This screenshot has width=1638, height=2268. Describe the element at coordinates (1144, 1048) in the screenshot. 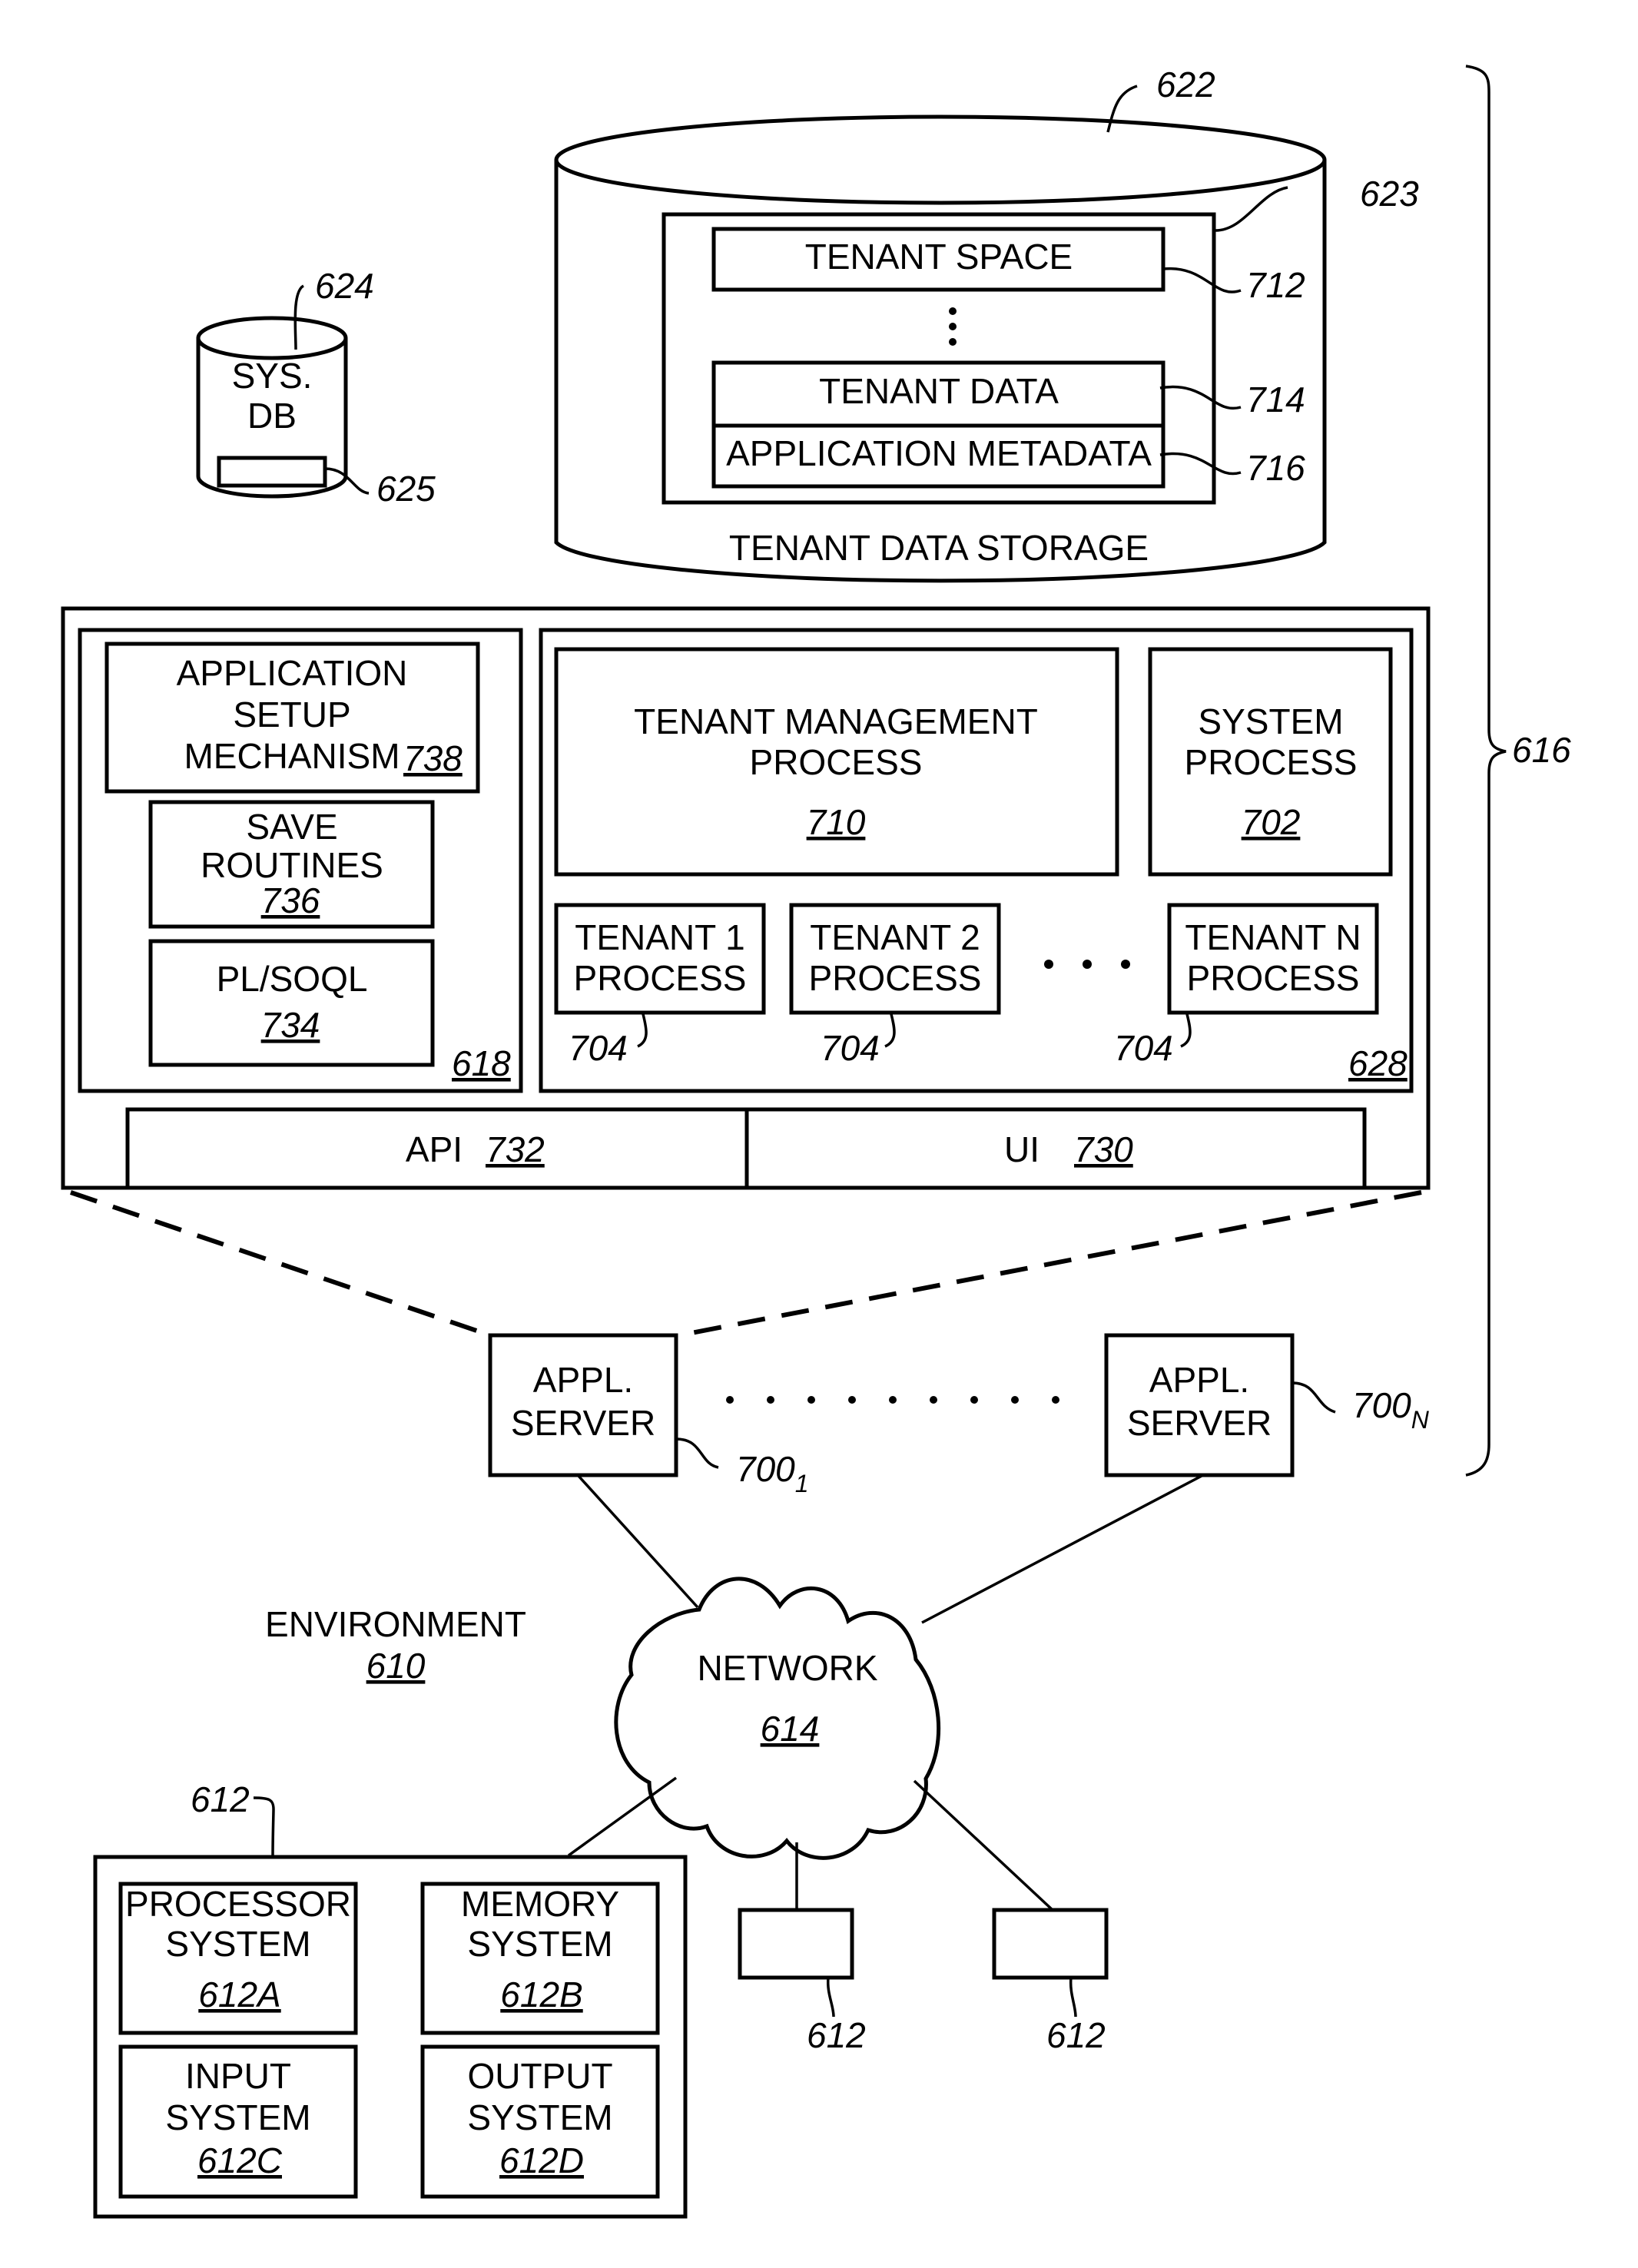

I see `ref-704-n: 704` at that location.